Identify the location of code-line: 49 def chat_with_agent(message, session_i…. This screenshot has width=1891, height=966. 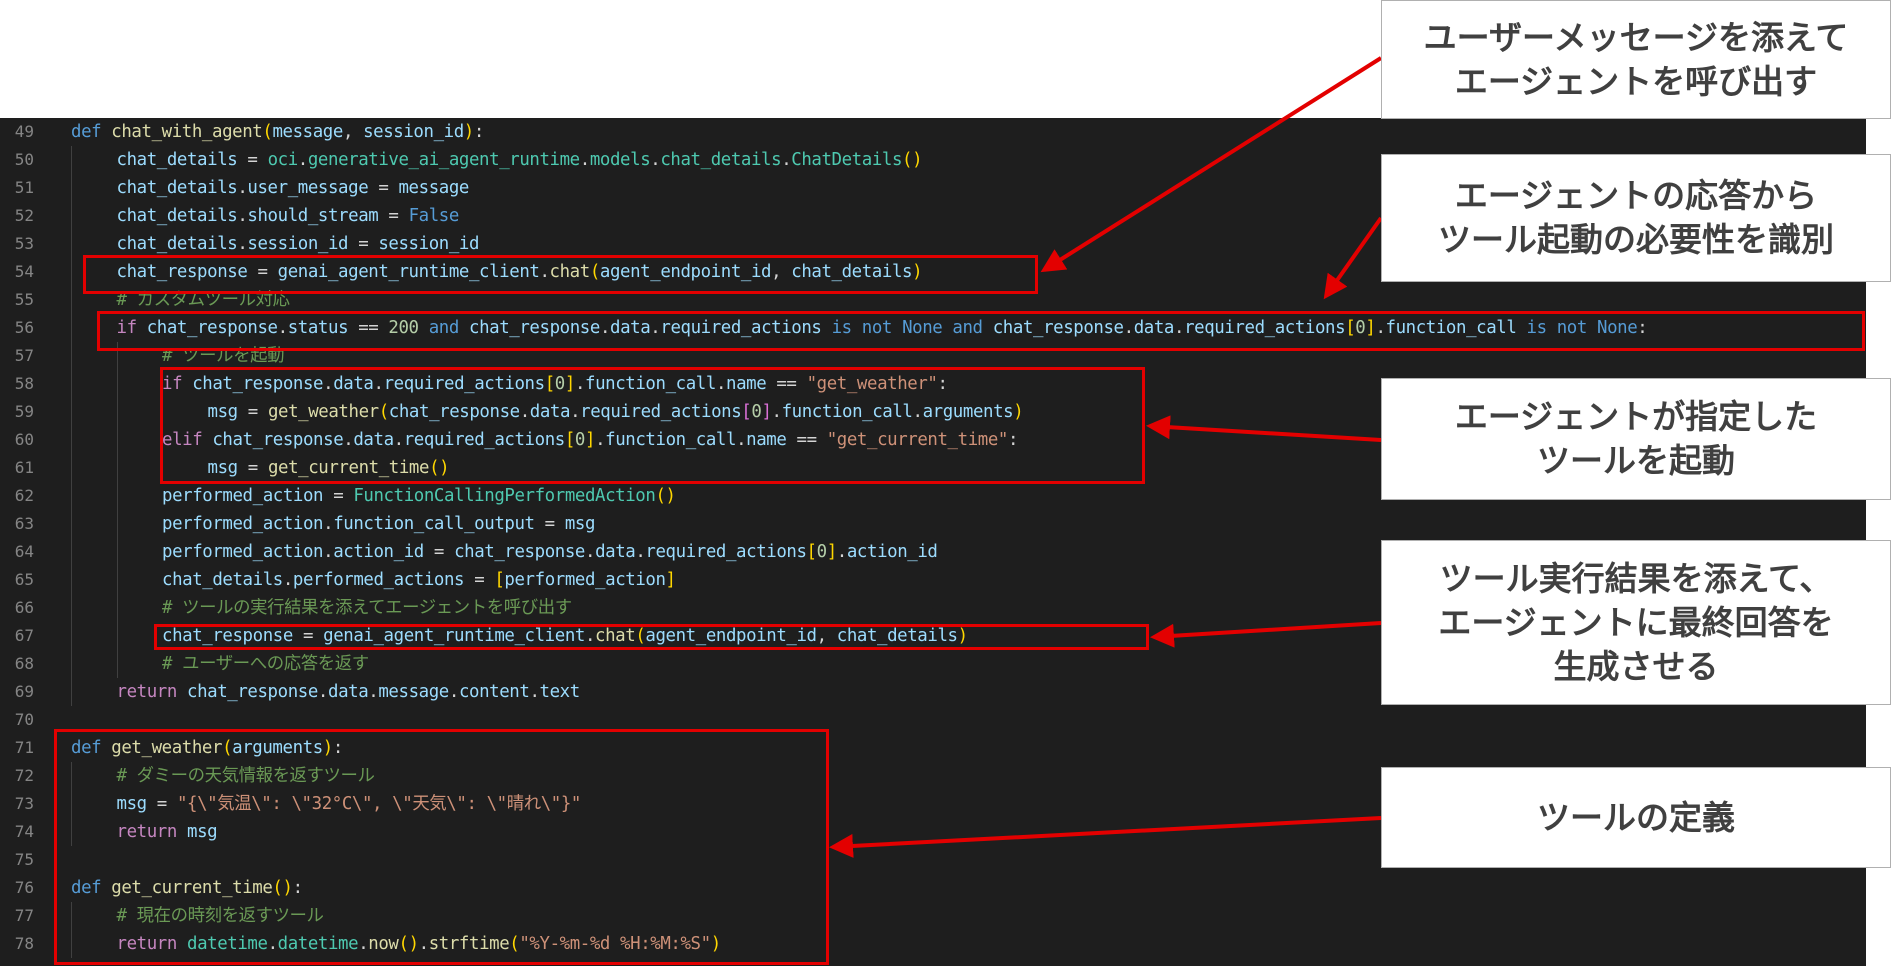
(933, 132).